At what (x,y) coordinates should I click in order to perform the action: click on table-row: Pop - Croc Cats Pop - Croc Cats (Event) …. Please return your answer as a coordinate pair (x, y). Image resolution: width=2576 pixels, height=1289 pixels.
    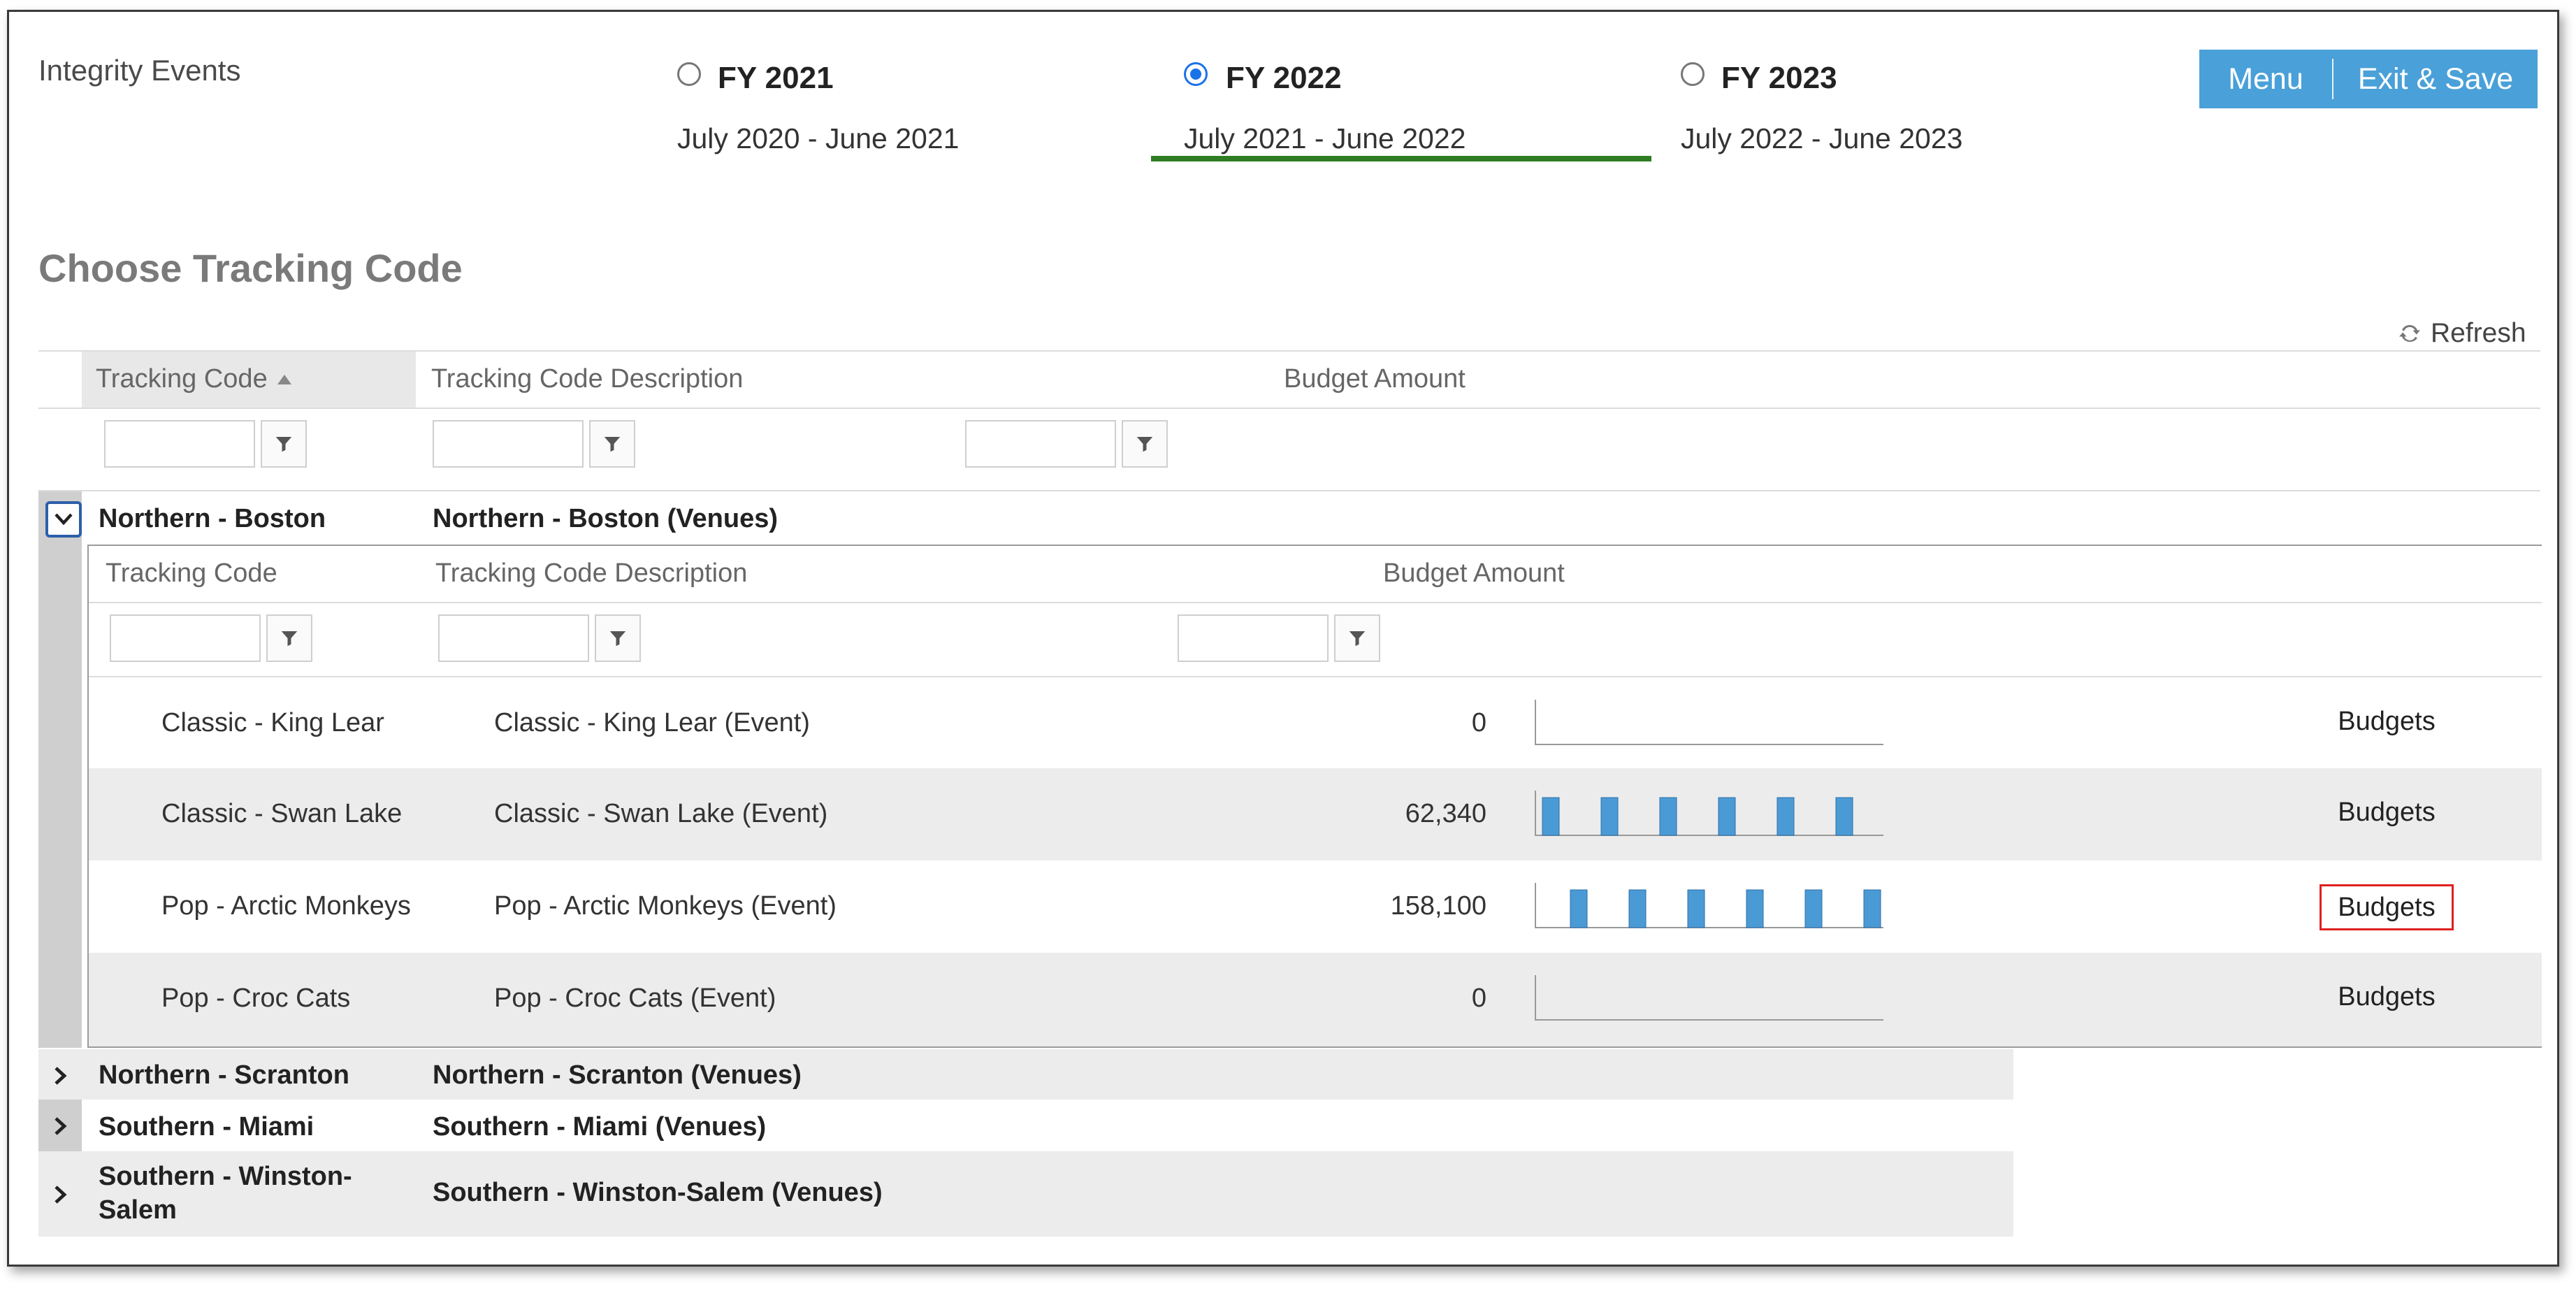
    Looking at the image, I should click on (1315, 1000).